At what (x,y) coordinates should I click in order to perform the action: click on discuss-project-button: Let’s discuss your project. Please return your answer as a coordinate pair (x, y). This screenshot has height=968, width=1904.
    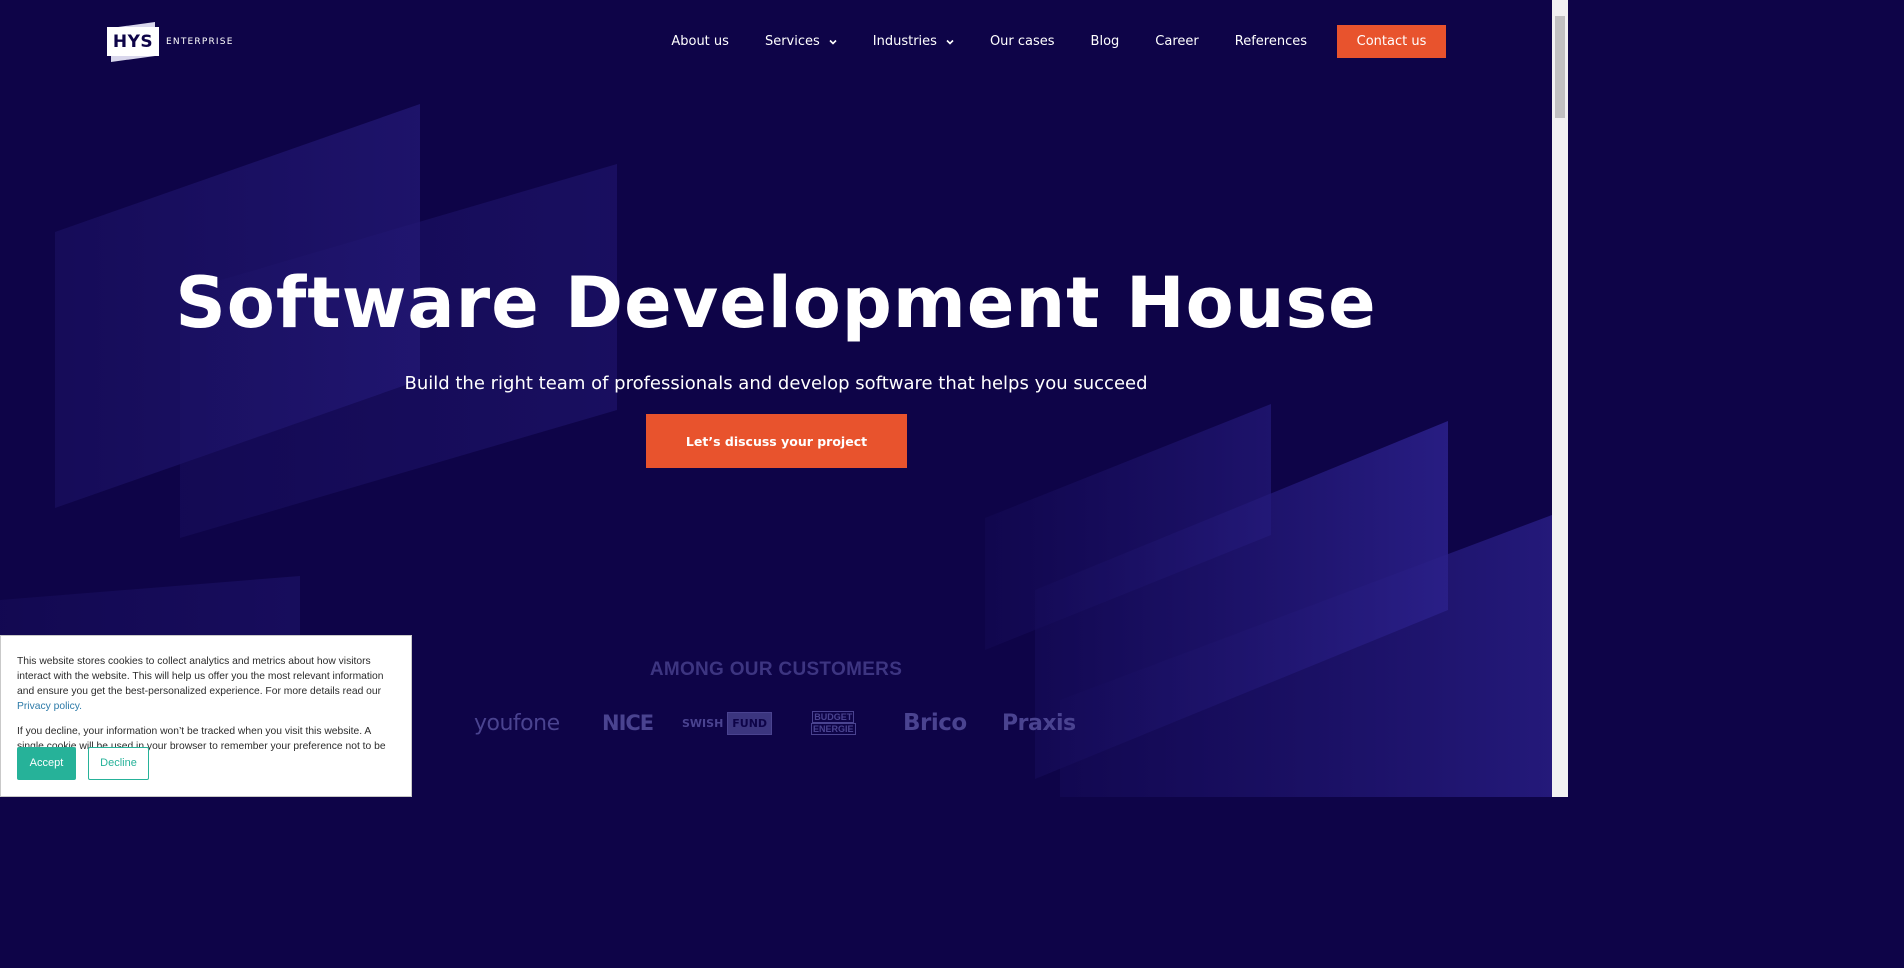
    Looking at the image, I should click on (776, 441).